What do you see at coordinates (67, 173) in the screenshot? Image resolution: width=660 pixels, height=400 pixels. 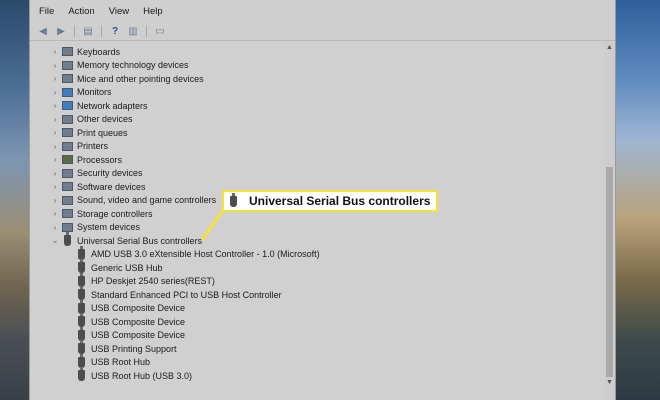 I see `security-icon` at bounding box center [67, 173].